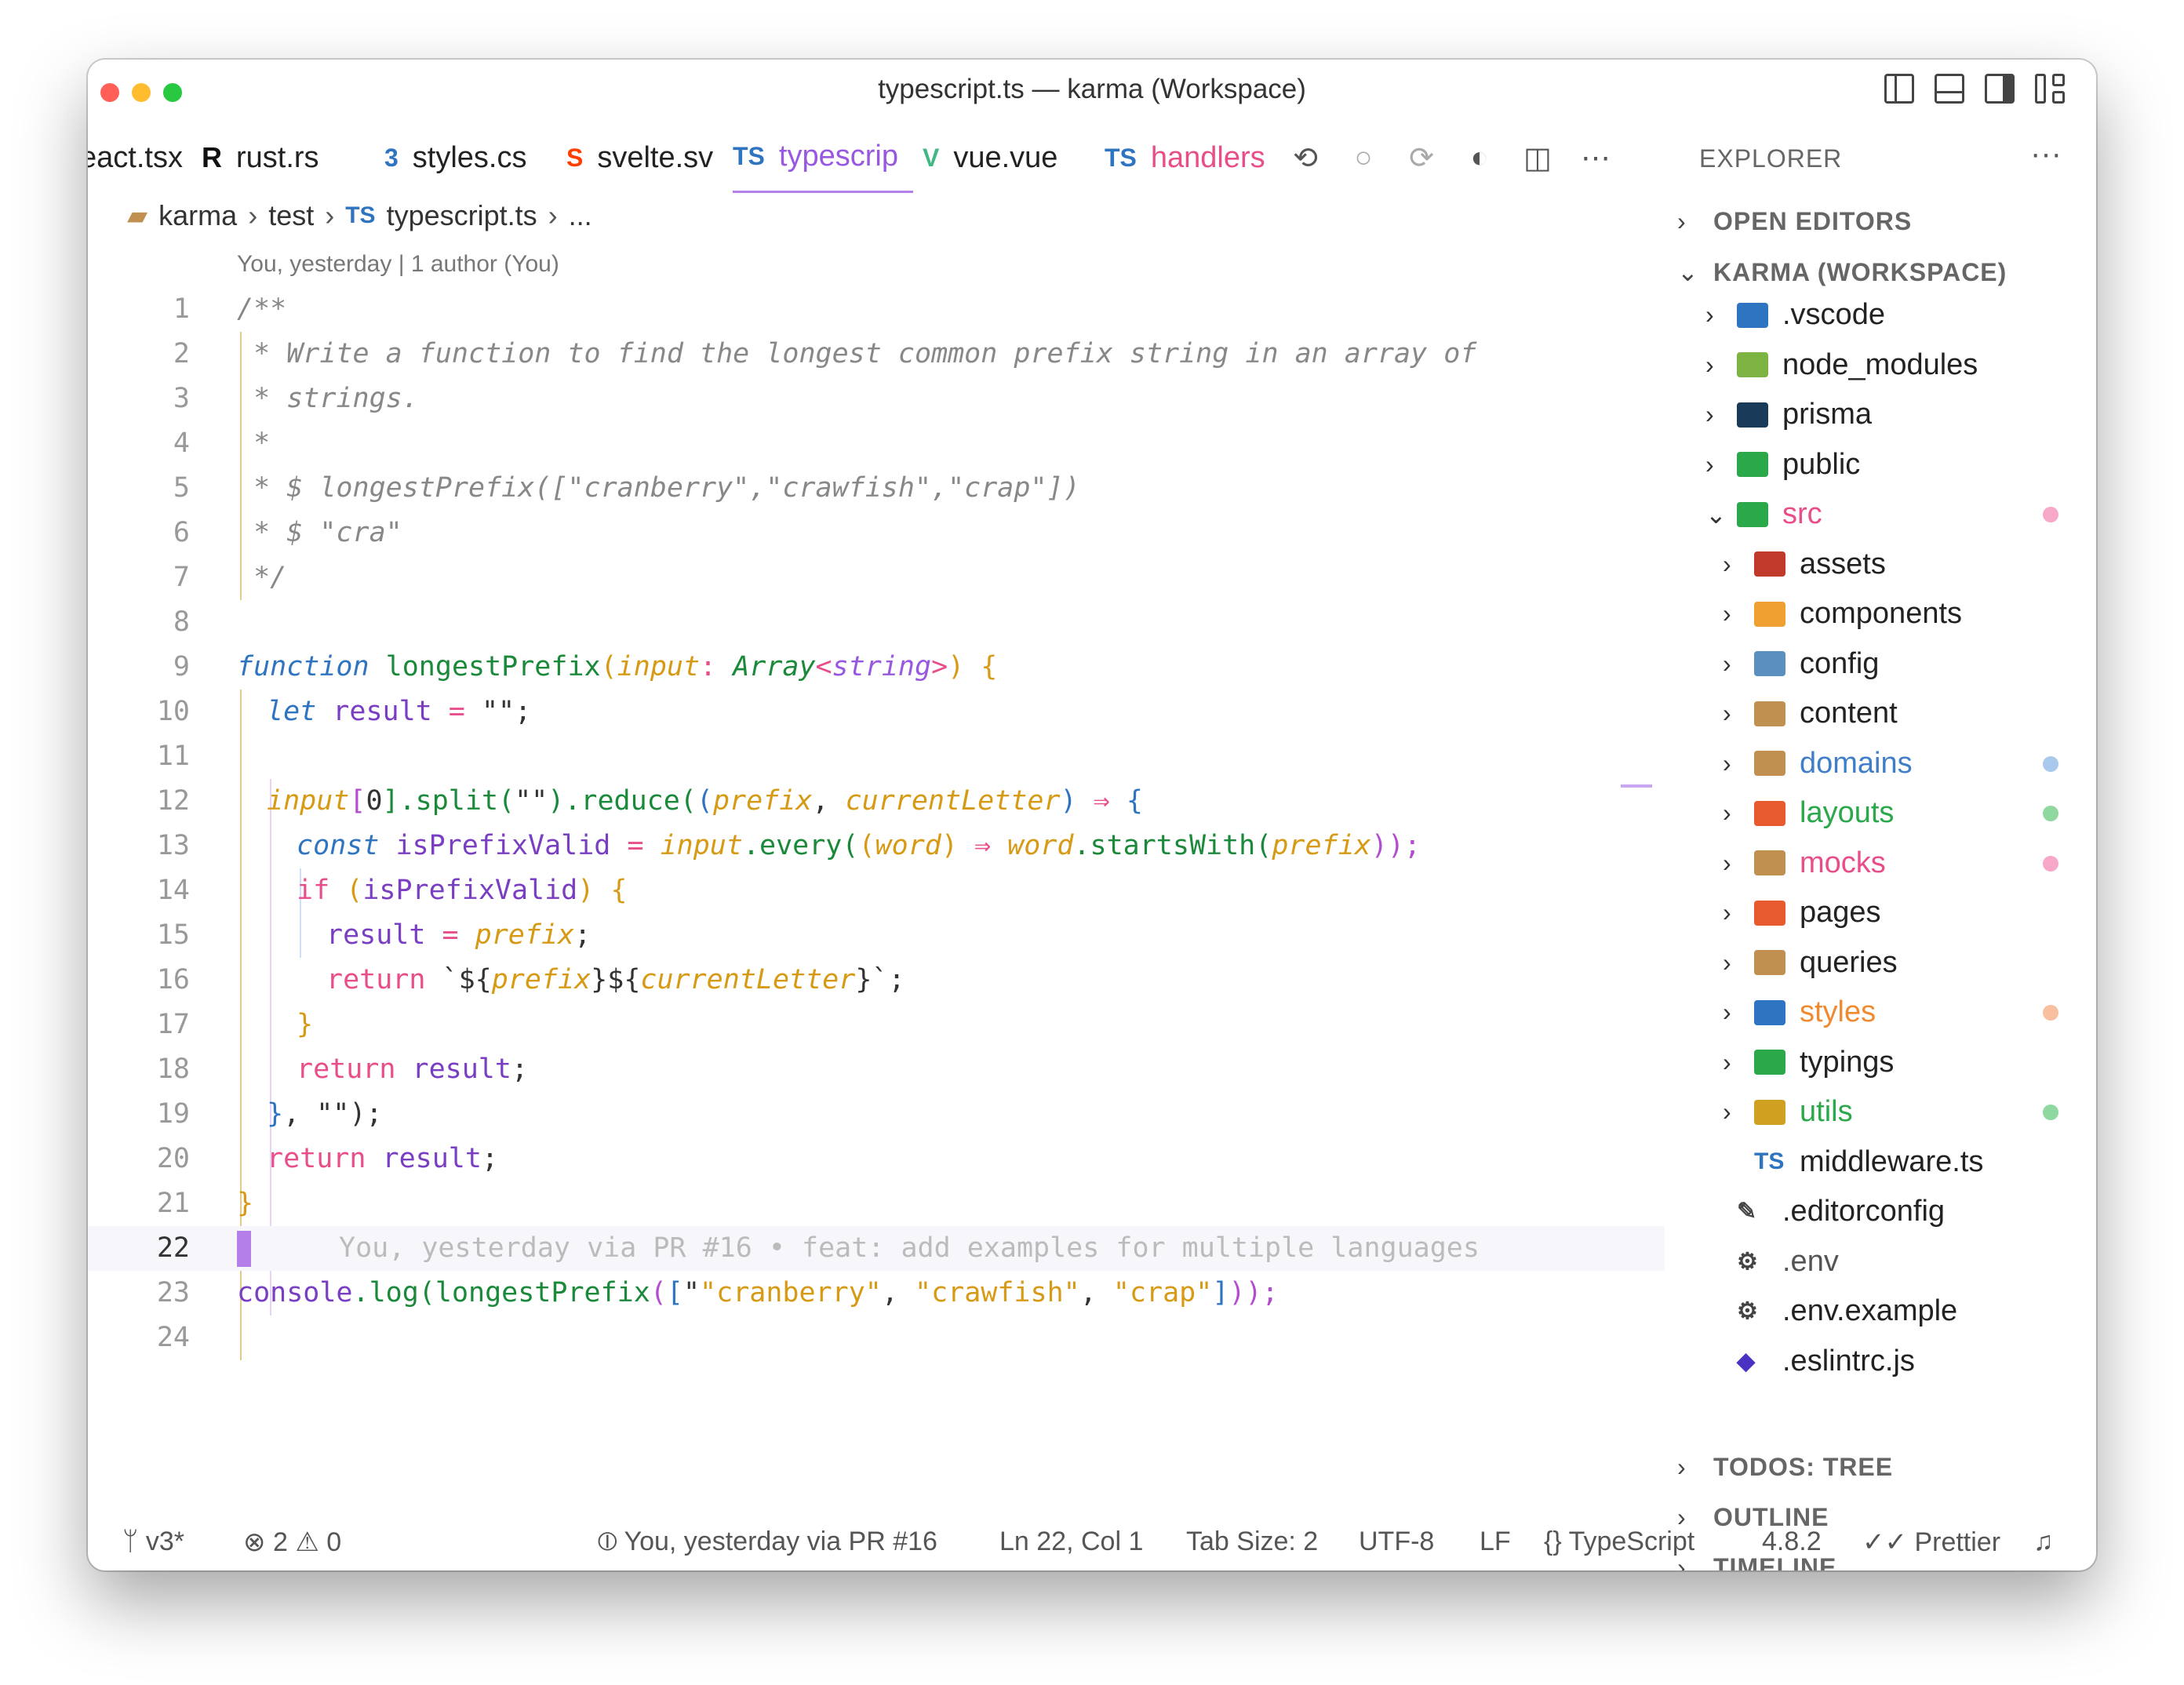 The image size is (2184, 1685). I want to click on vue-icon: V, so click(931, 157).